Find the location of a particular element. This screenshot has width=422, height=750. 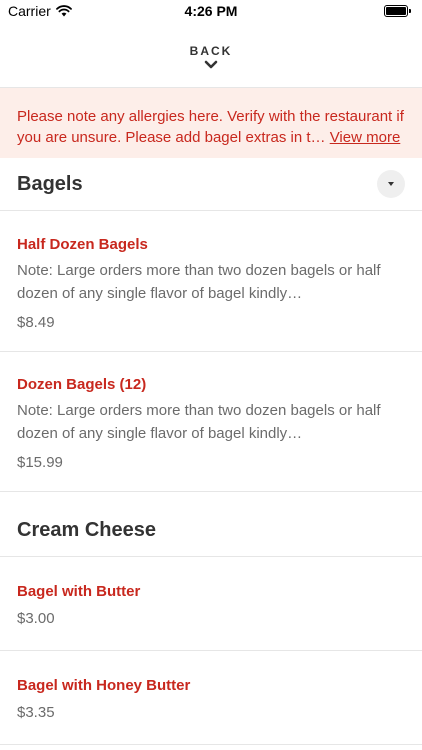

item-name: Bagel with Honey Butter is located at coordinates (104, 685).